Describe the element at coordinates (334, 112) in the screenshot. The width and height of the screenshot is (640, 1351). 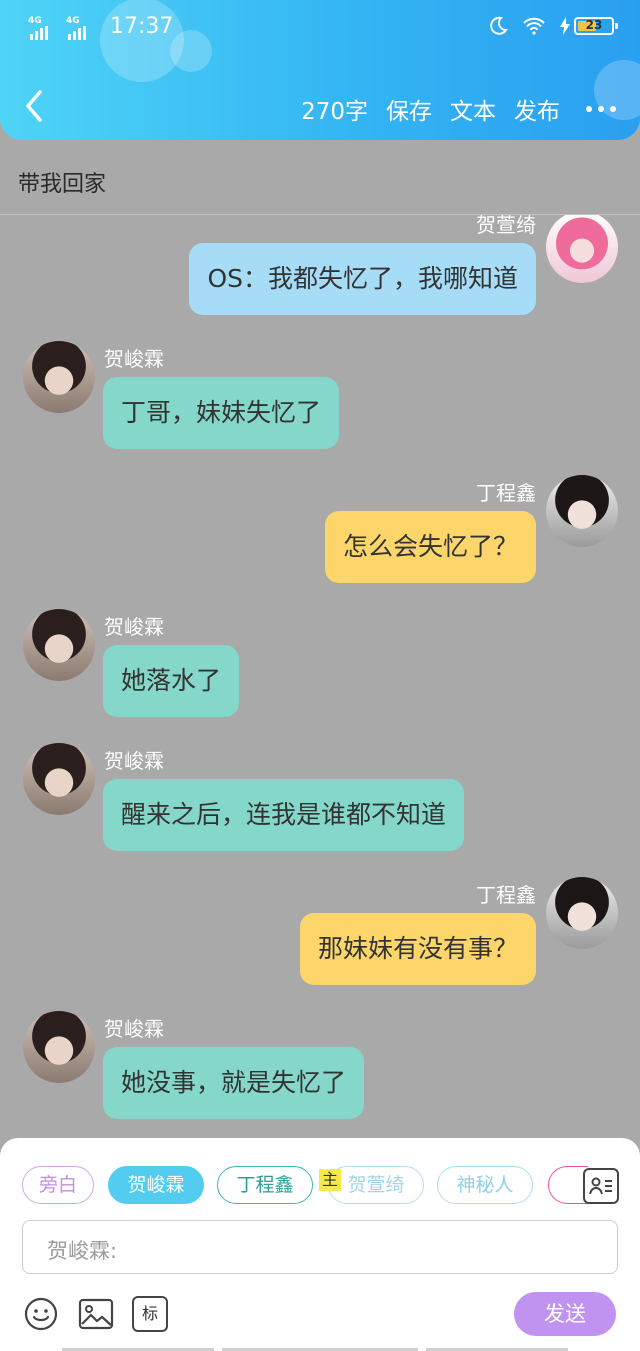
I see `word-count: 270字` at that location.